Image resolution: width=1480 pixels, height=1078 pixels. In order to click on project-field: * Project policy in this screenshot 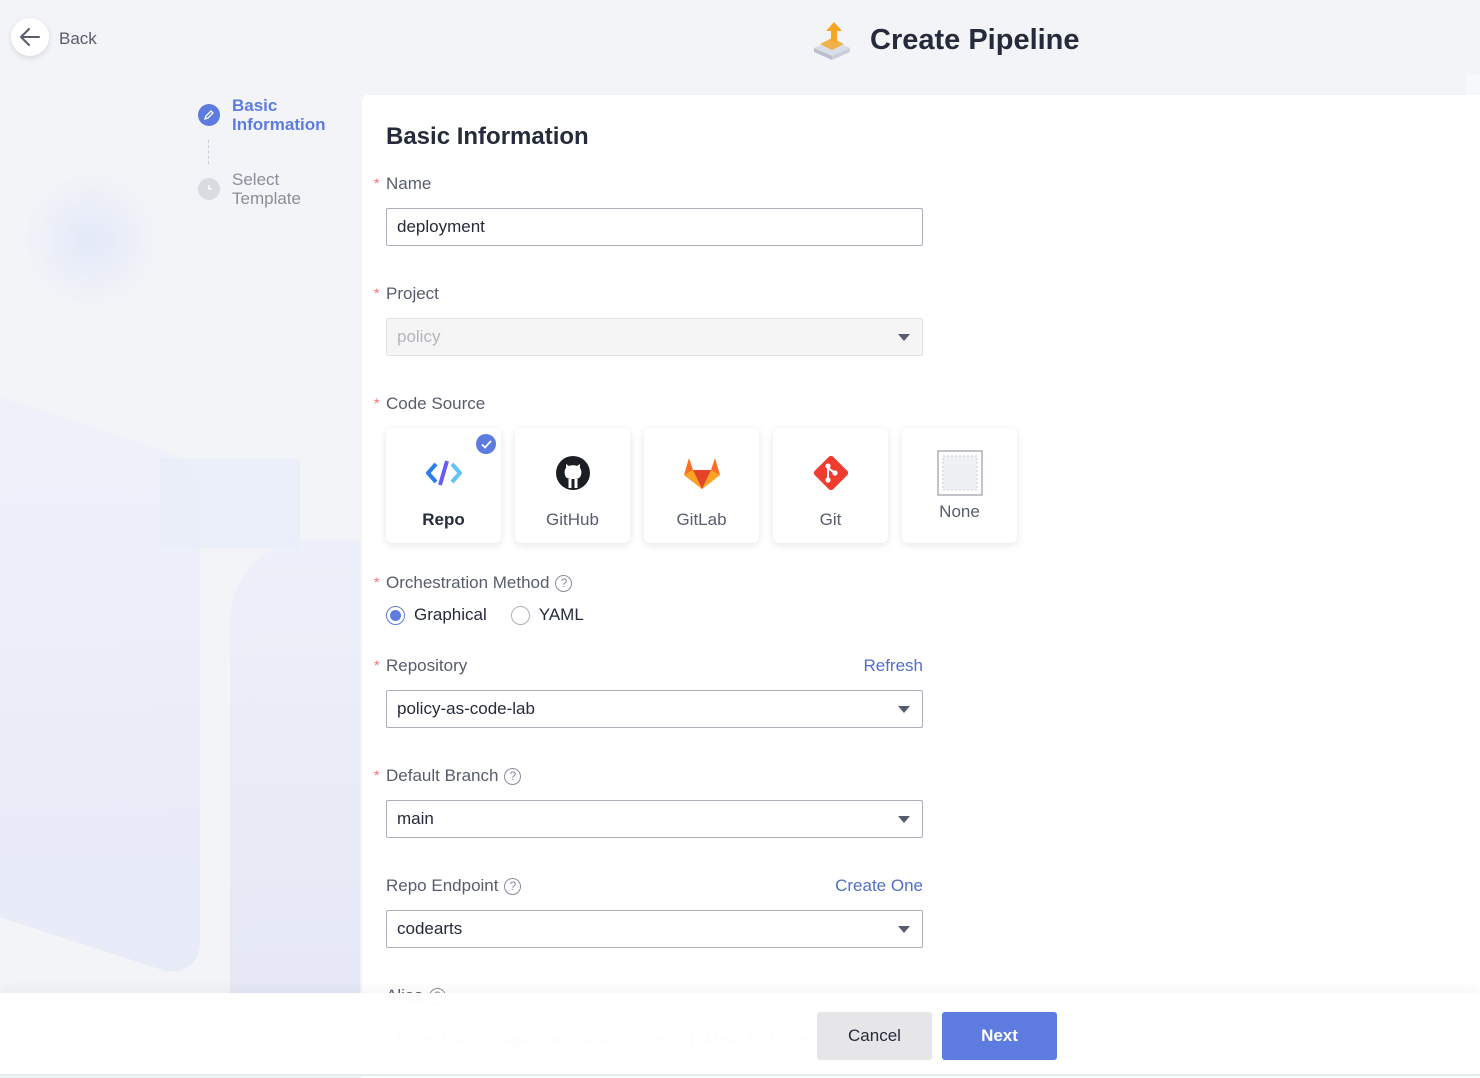, I will do `click(700, 319)`.